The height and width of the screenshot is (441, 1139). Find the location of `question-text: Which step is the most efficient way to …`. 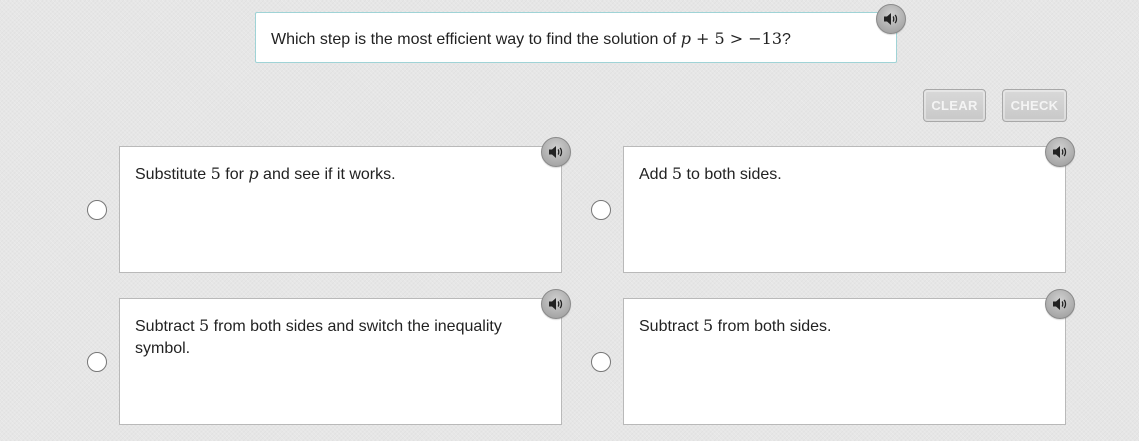

question-text: Which step is the most efficient way to … is located at coordinates (531, 39).